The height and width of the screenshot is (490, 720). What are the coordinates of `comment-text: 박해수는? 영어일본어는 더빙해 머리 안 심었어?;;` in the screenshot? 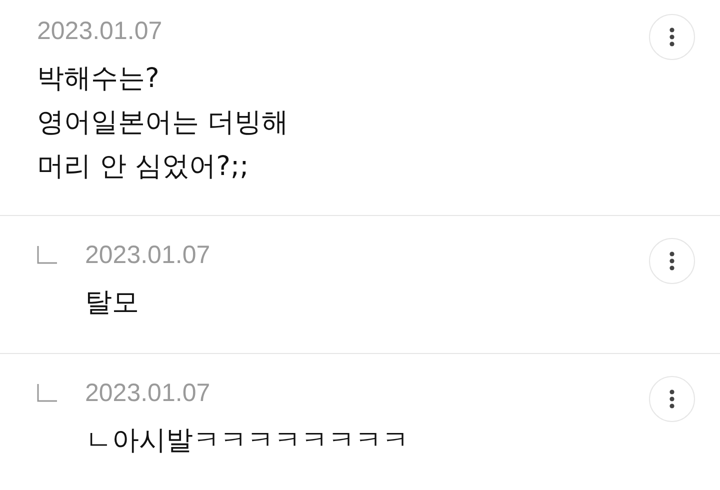 It's located at (163, 123).